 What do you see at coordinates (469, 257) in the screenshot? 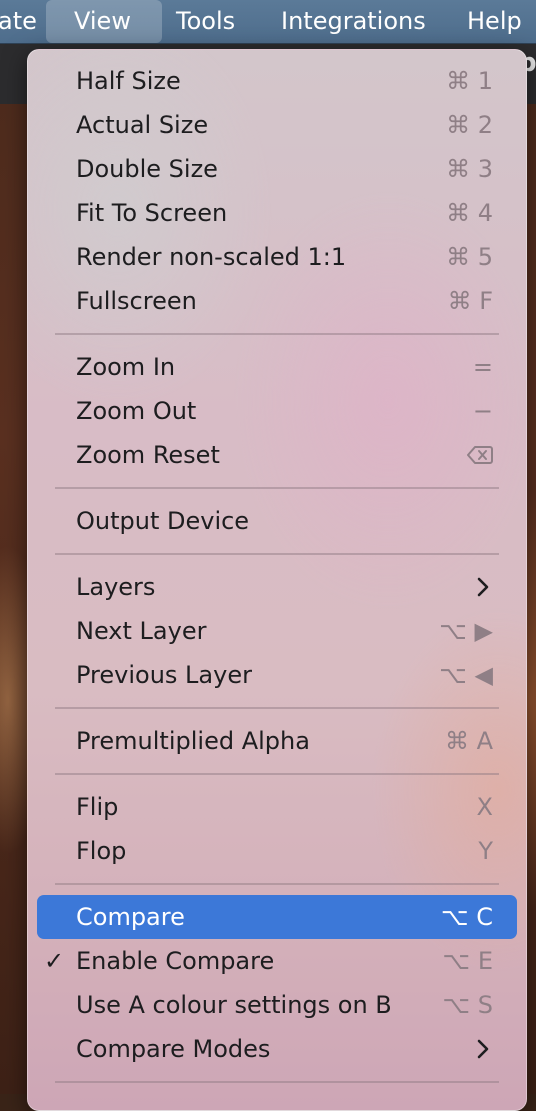
I see `menu-item-shortcut: ⌘ 5` at bounding box center [469, 257].